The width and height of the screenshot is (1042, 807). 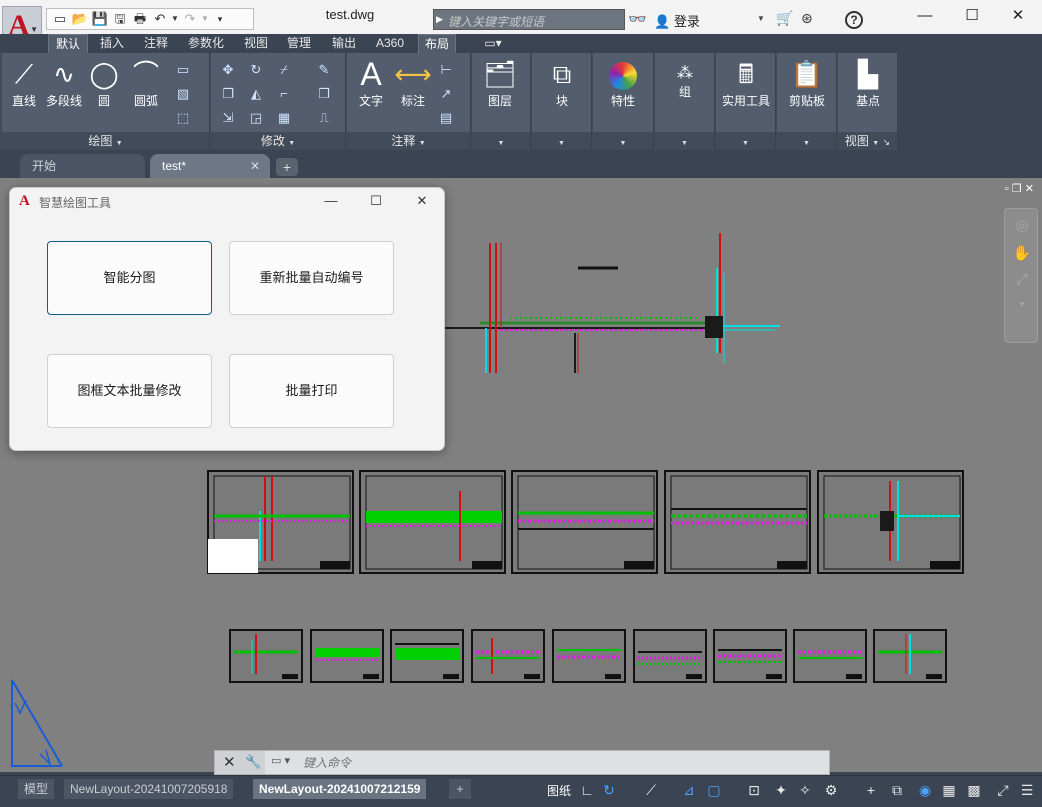 What do you see at coordinates (284, 70) in the screenshot?
I see `trim-icon: ⌿` at bounding box center [284, 70].